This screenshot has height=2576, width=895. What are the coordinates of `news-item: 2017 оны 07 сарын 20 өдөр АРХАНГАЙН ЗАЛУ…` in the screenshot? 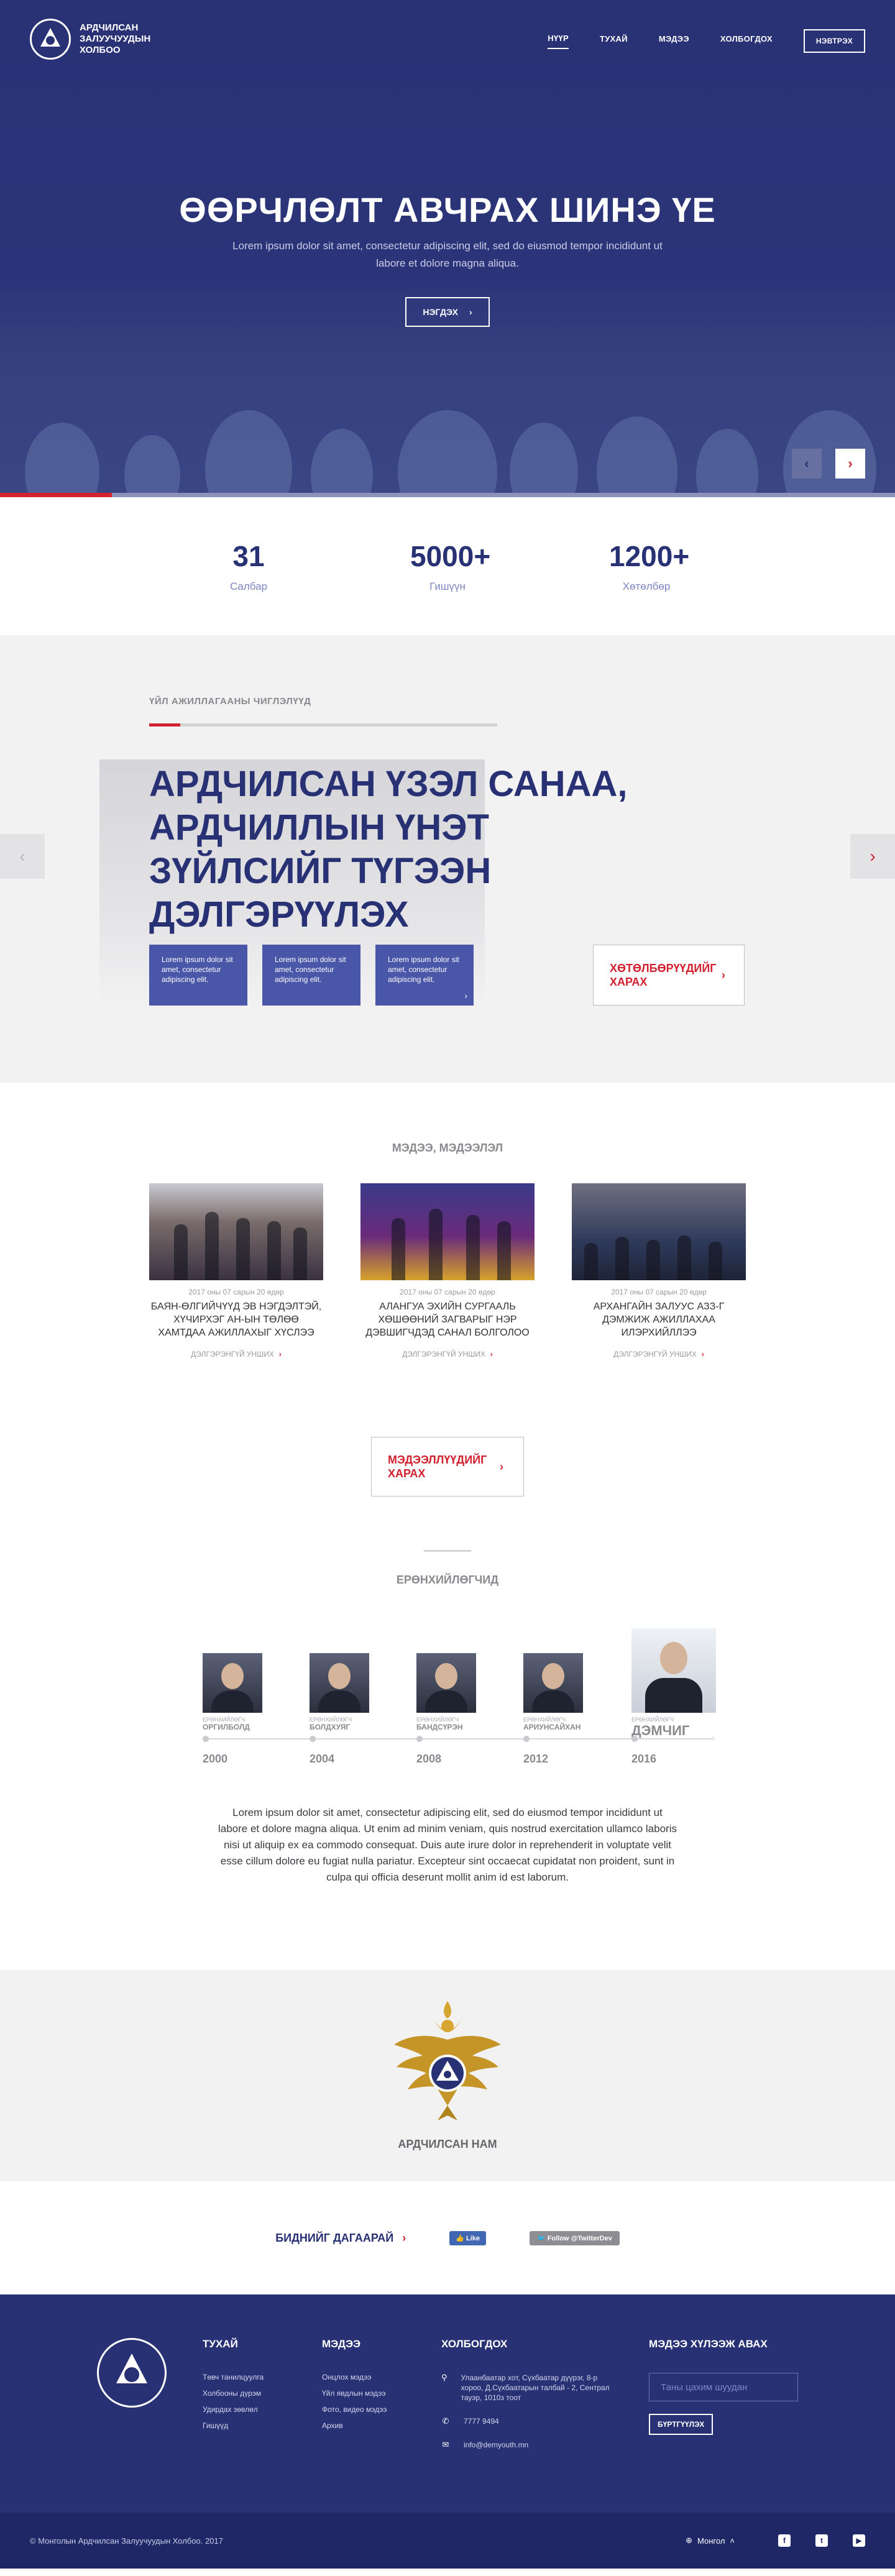 It's located at (659, 1271).